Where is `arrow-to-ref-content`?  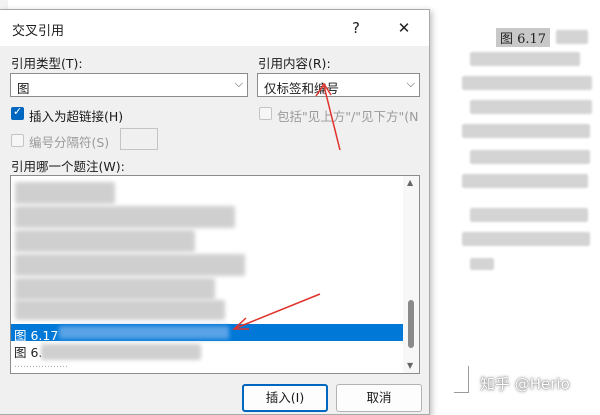
arrow-to-ref-content is located at coordinates (328, 116).